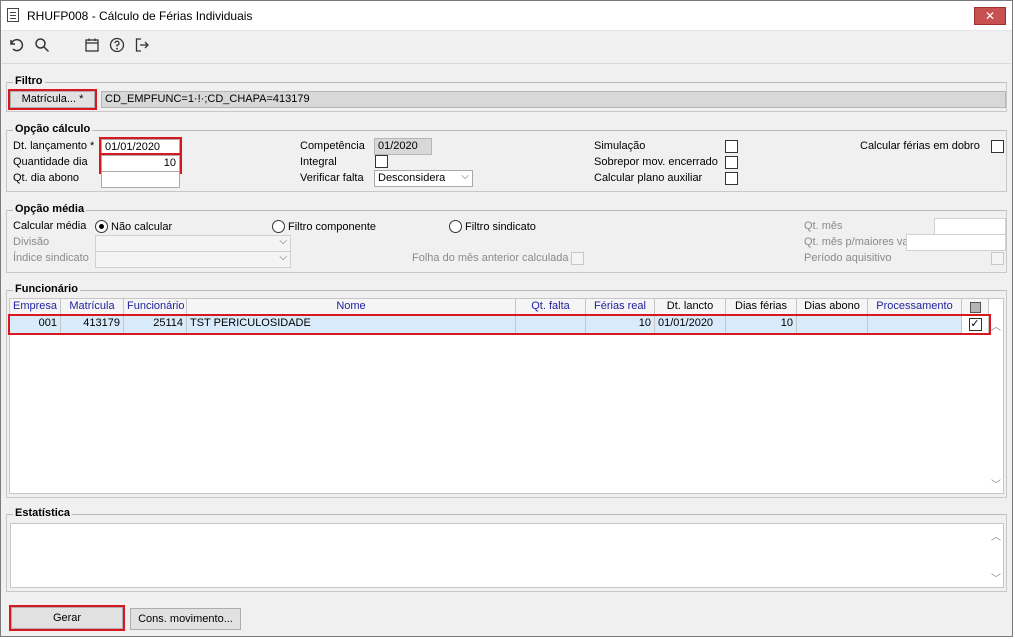  Describe the element at coordinates (318, 162) in the screenshot. I see `integral-label: Integral` at that location.